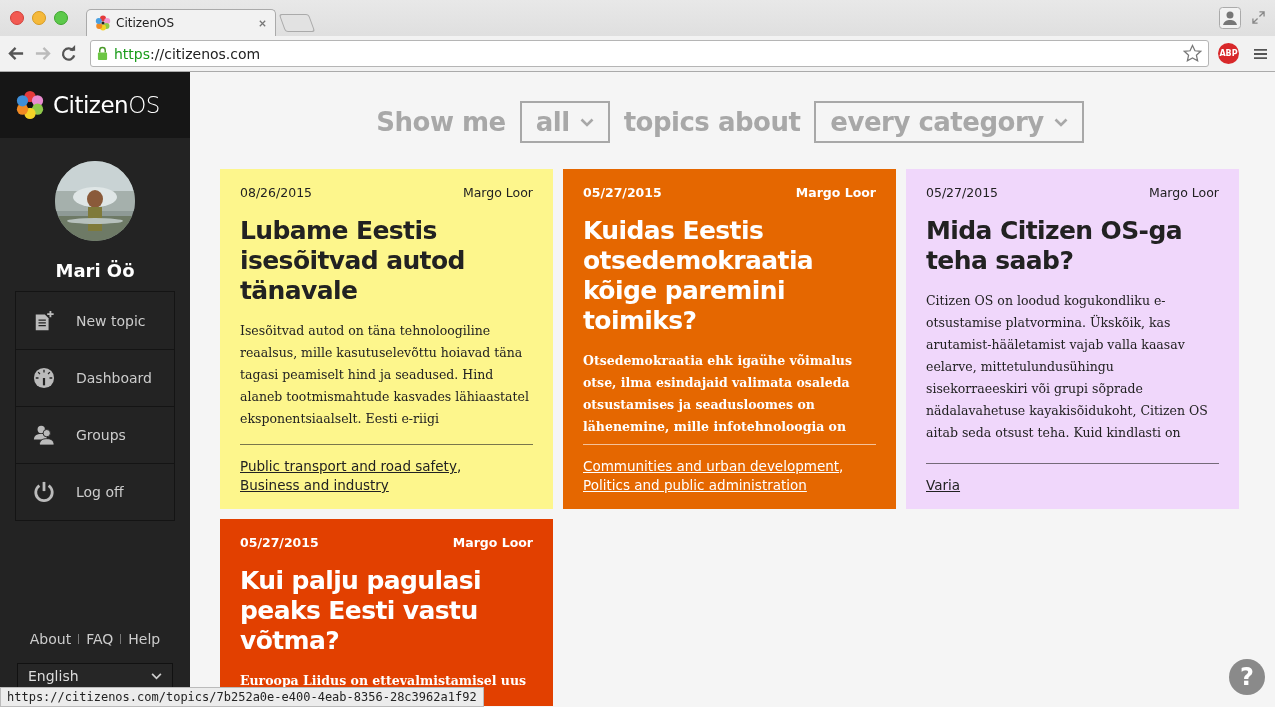  What do you see at coordinates (943, 485) in the screenshot?
I see `category-link: Varia` at bounding box center [943, 485].